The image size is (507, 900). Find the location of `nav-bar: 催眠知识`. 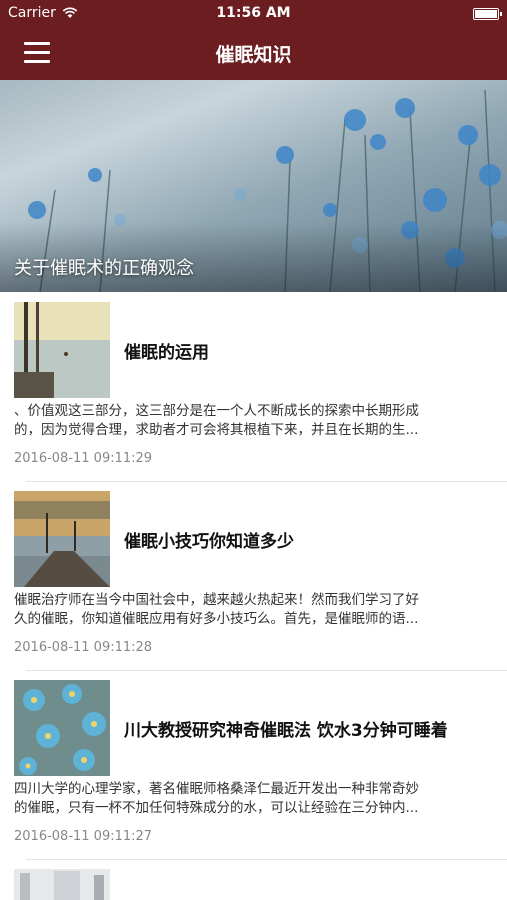

nav-bar: 催眠知识 is located at coordinates (253, 53).